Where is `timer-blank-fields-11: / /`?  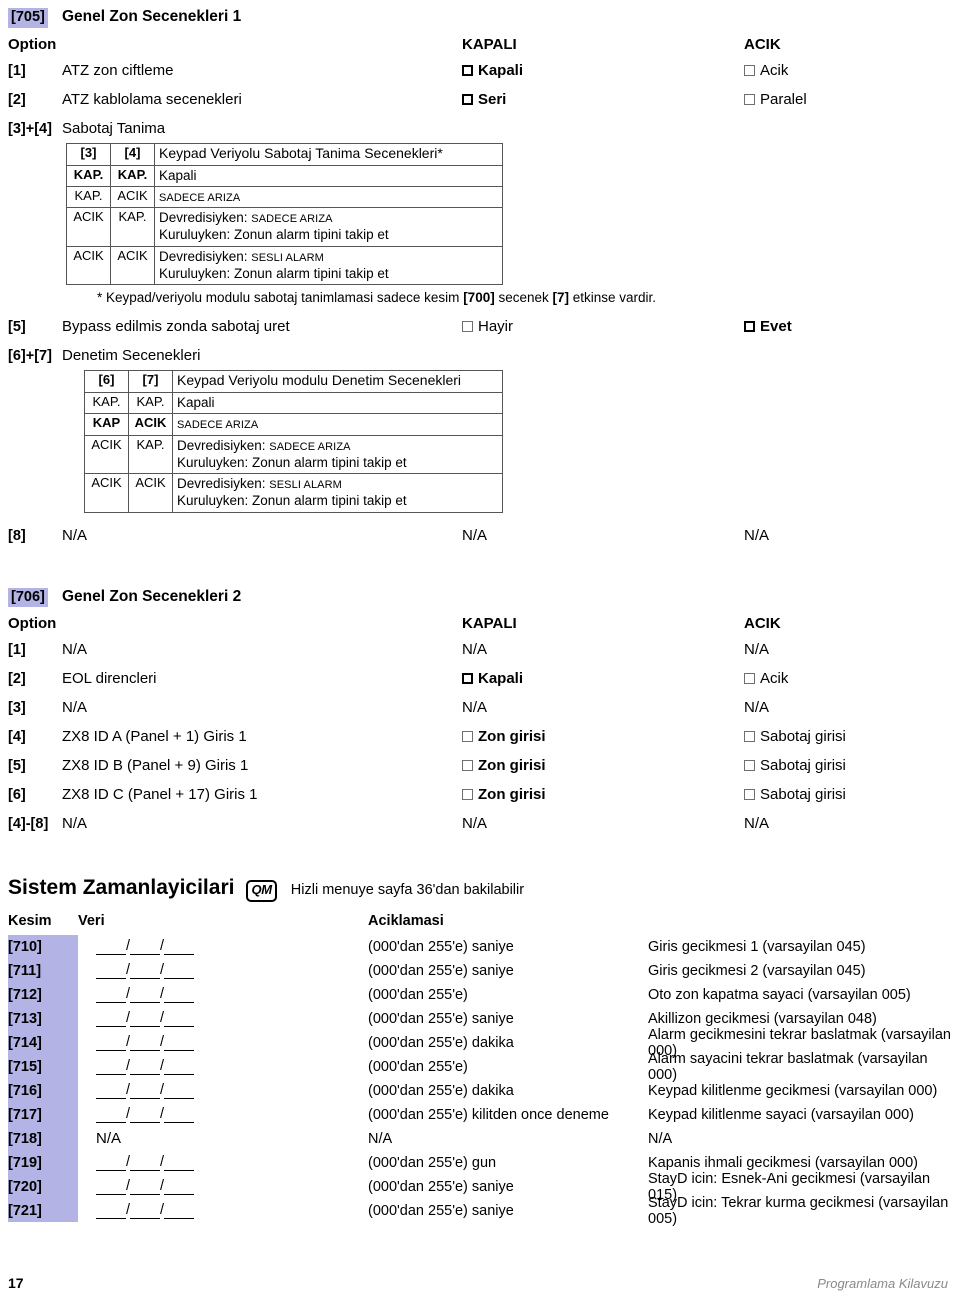
timer-blank-fields-11: / / is located at coordinates (145, 1211).